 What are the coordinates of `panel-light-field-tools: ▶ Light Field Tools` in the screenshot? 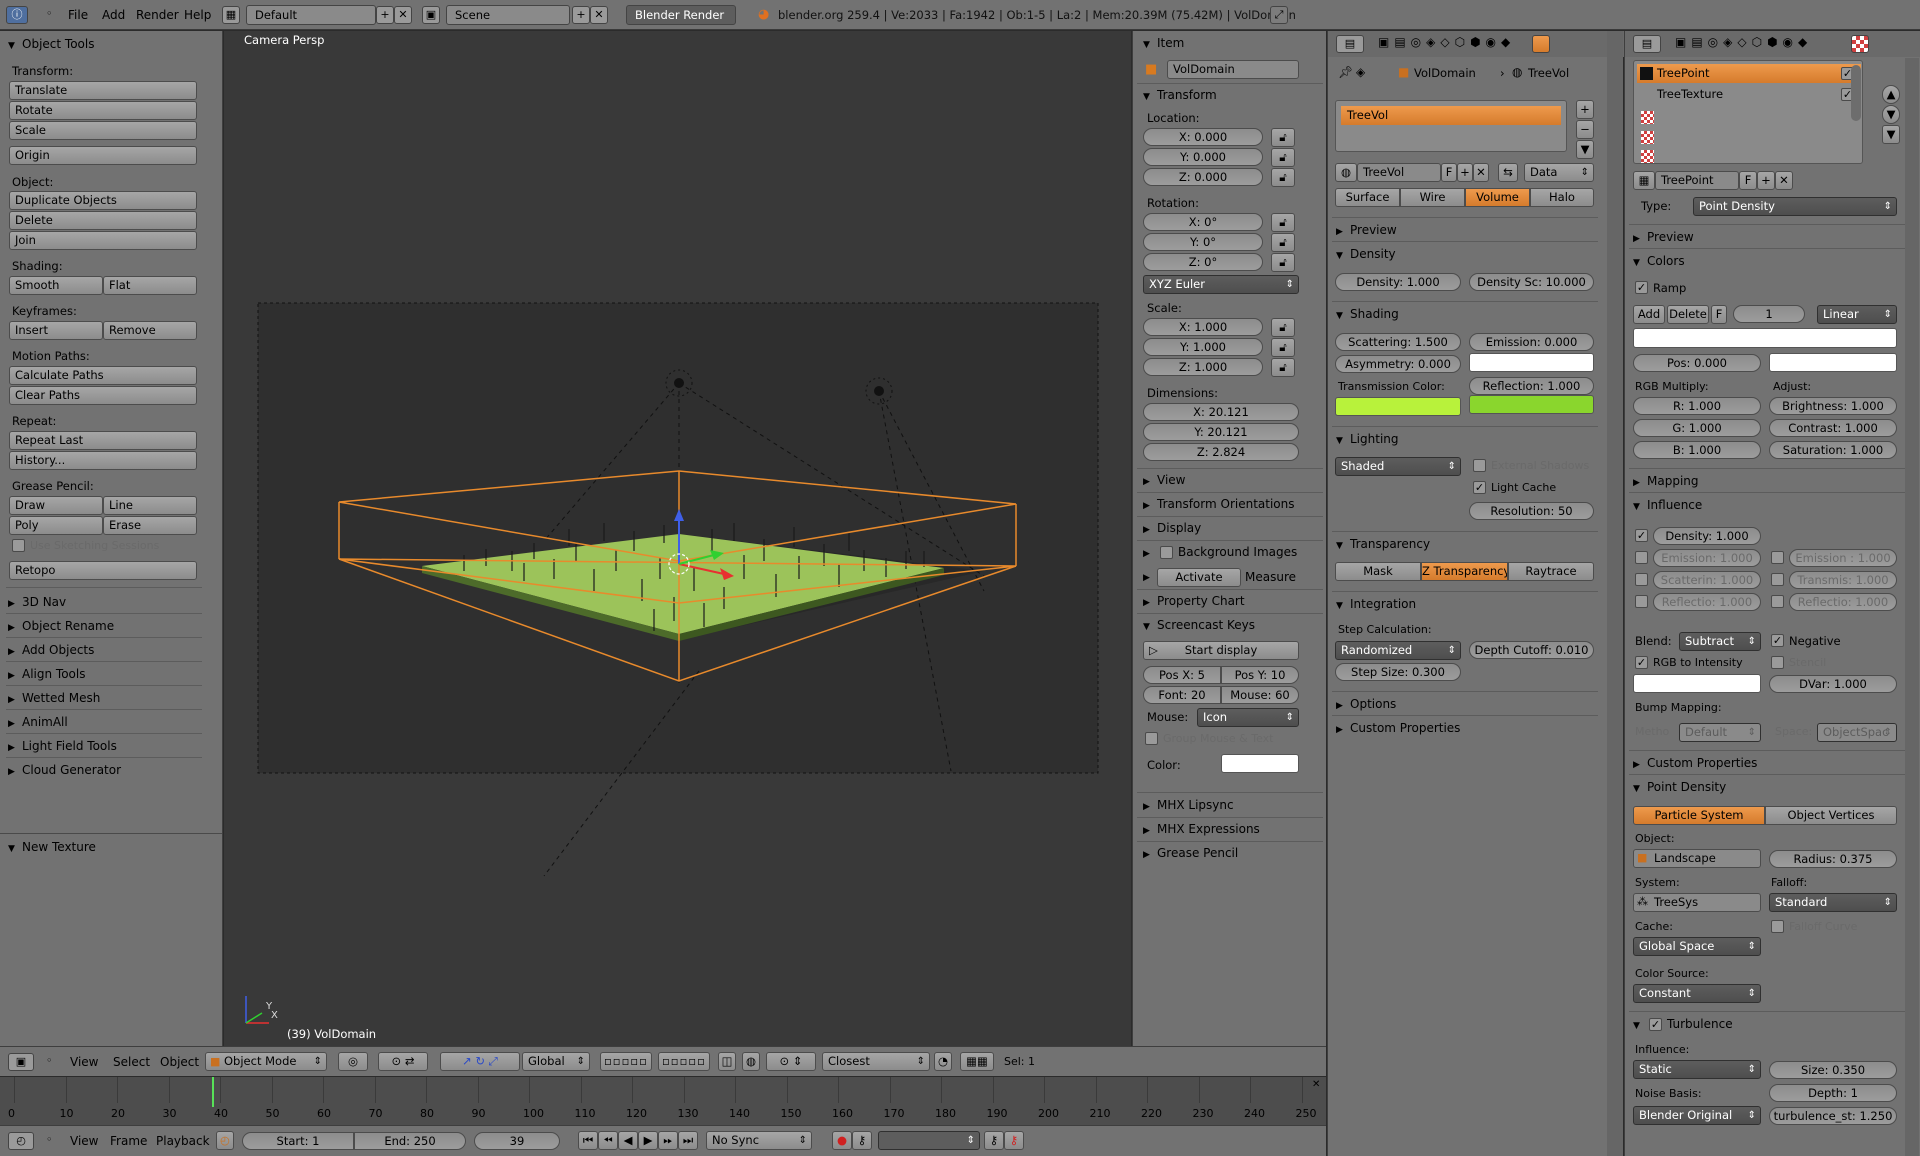 It's located at (62, 746).